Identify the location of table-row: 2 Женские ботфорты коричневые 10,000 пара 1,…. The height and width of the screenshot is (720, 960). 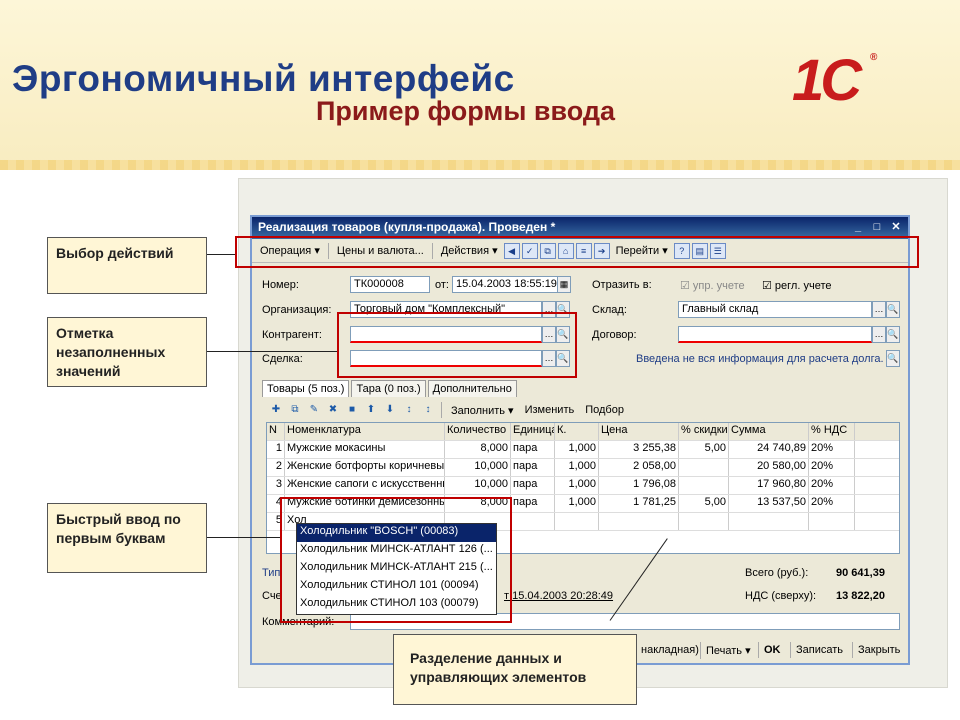
(583, 468).